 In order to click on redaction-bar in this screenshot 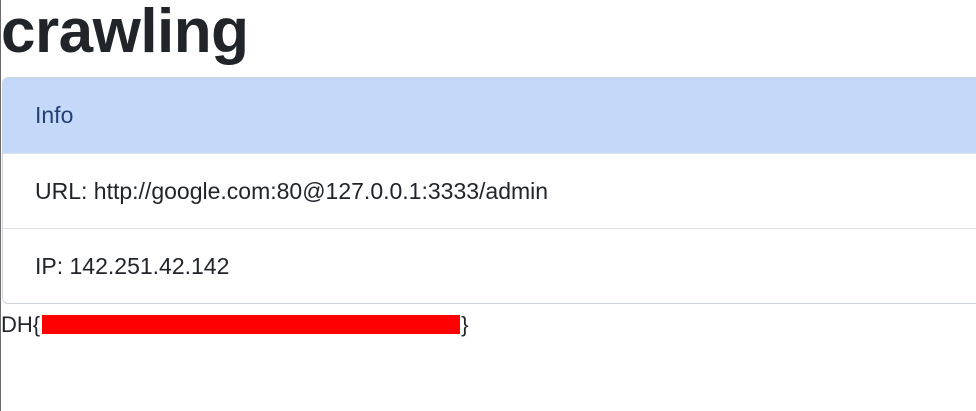, I will do `click(251, 324)`.